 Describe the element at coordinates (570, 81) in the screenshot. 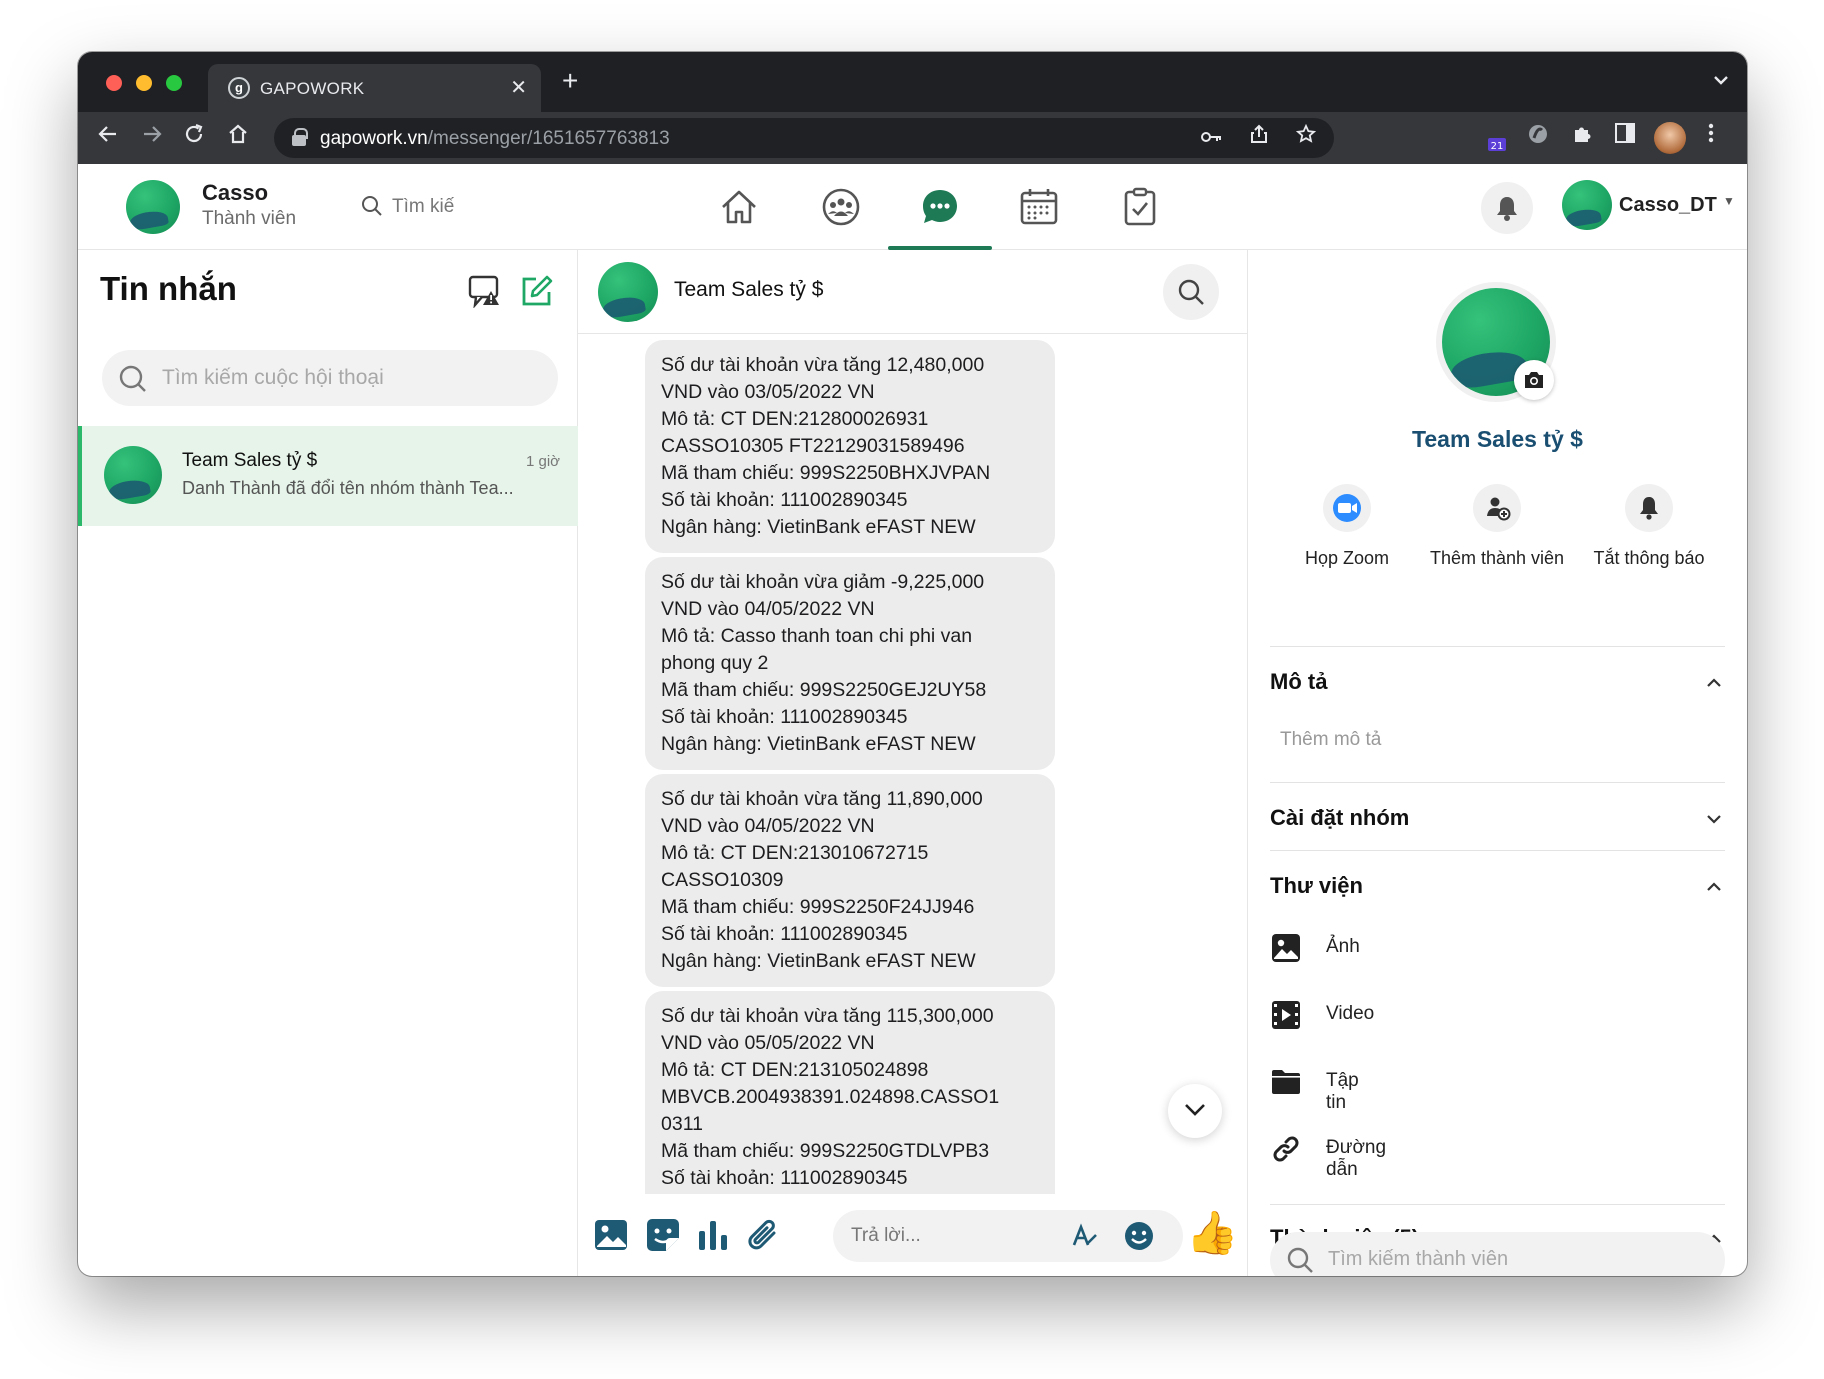

I see `new-tab-button: +` at that location.